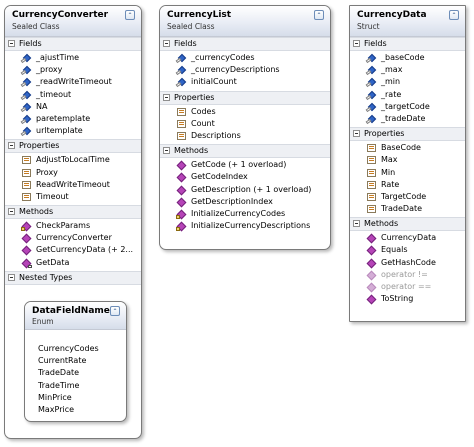  Describe the element at coordinates (73, 70) in the screenshot. I see `field-item: _proxy` at that location.